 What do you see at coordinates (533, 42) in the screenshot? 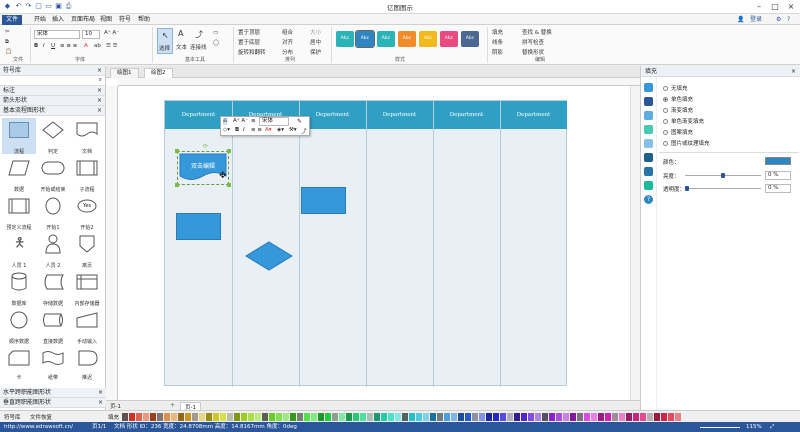
I see `spell-check-button: 拼写检查` at bounding box center [533, 42].